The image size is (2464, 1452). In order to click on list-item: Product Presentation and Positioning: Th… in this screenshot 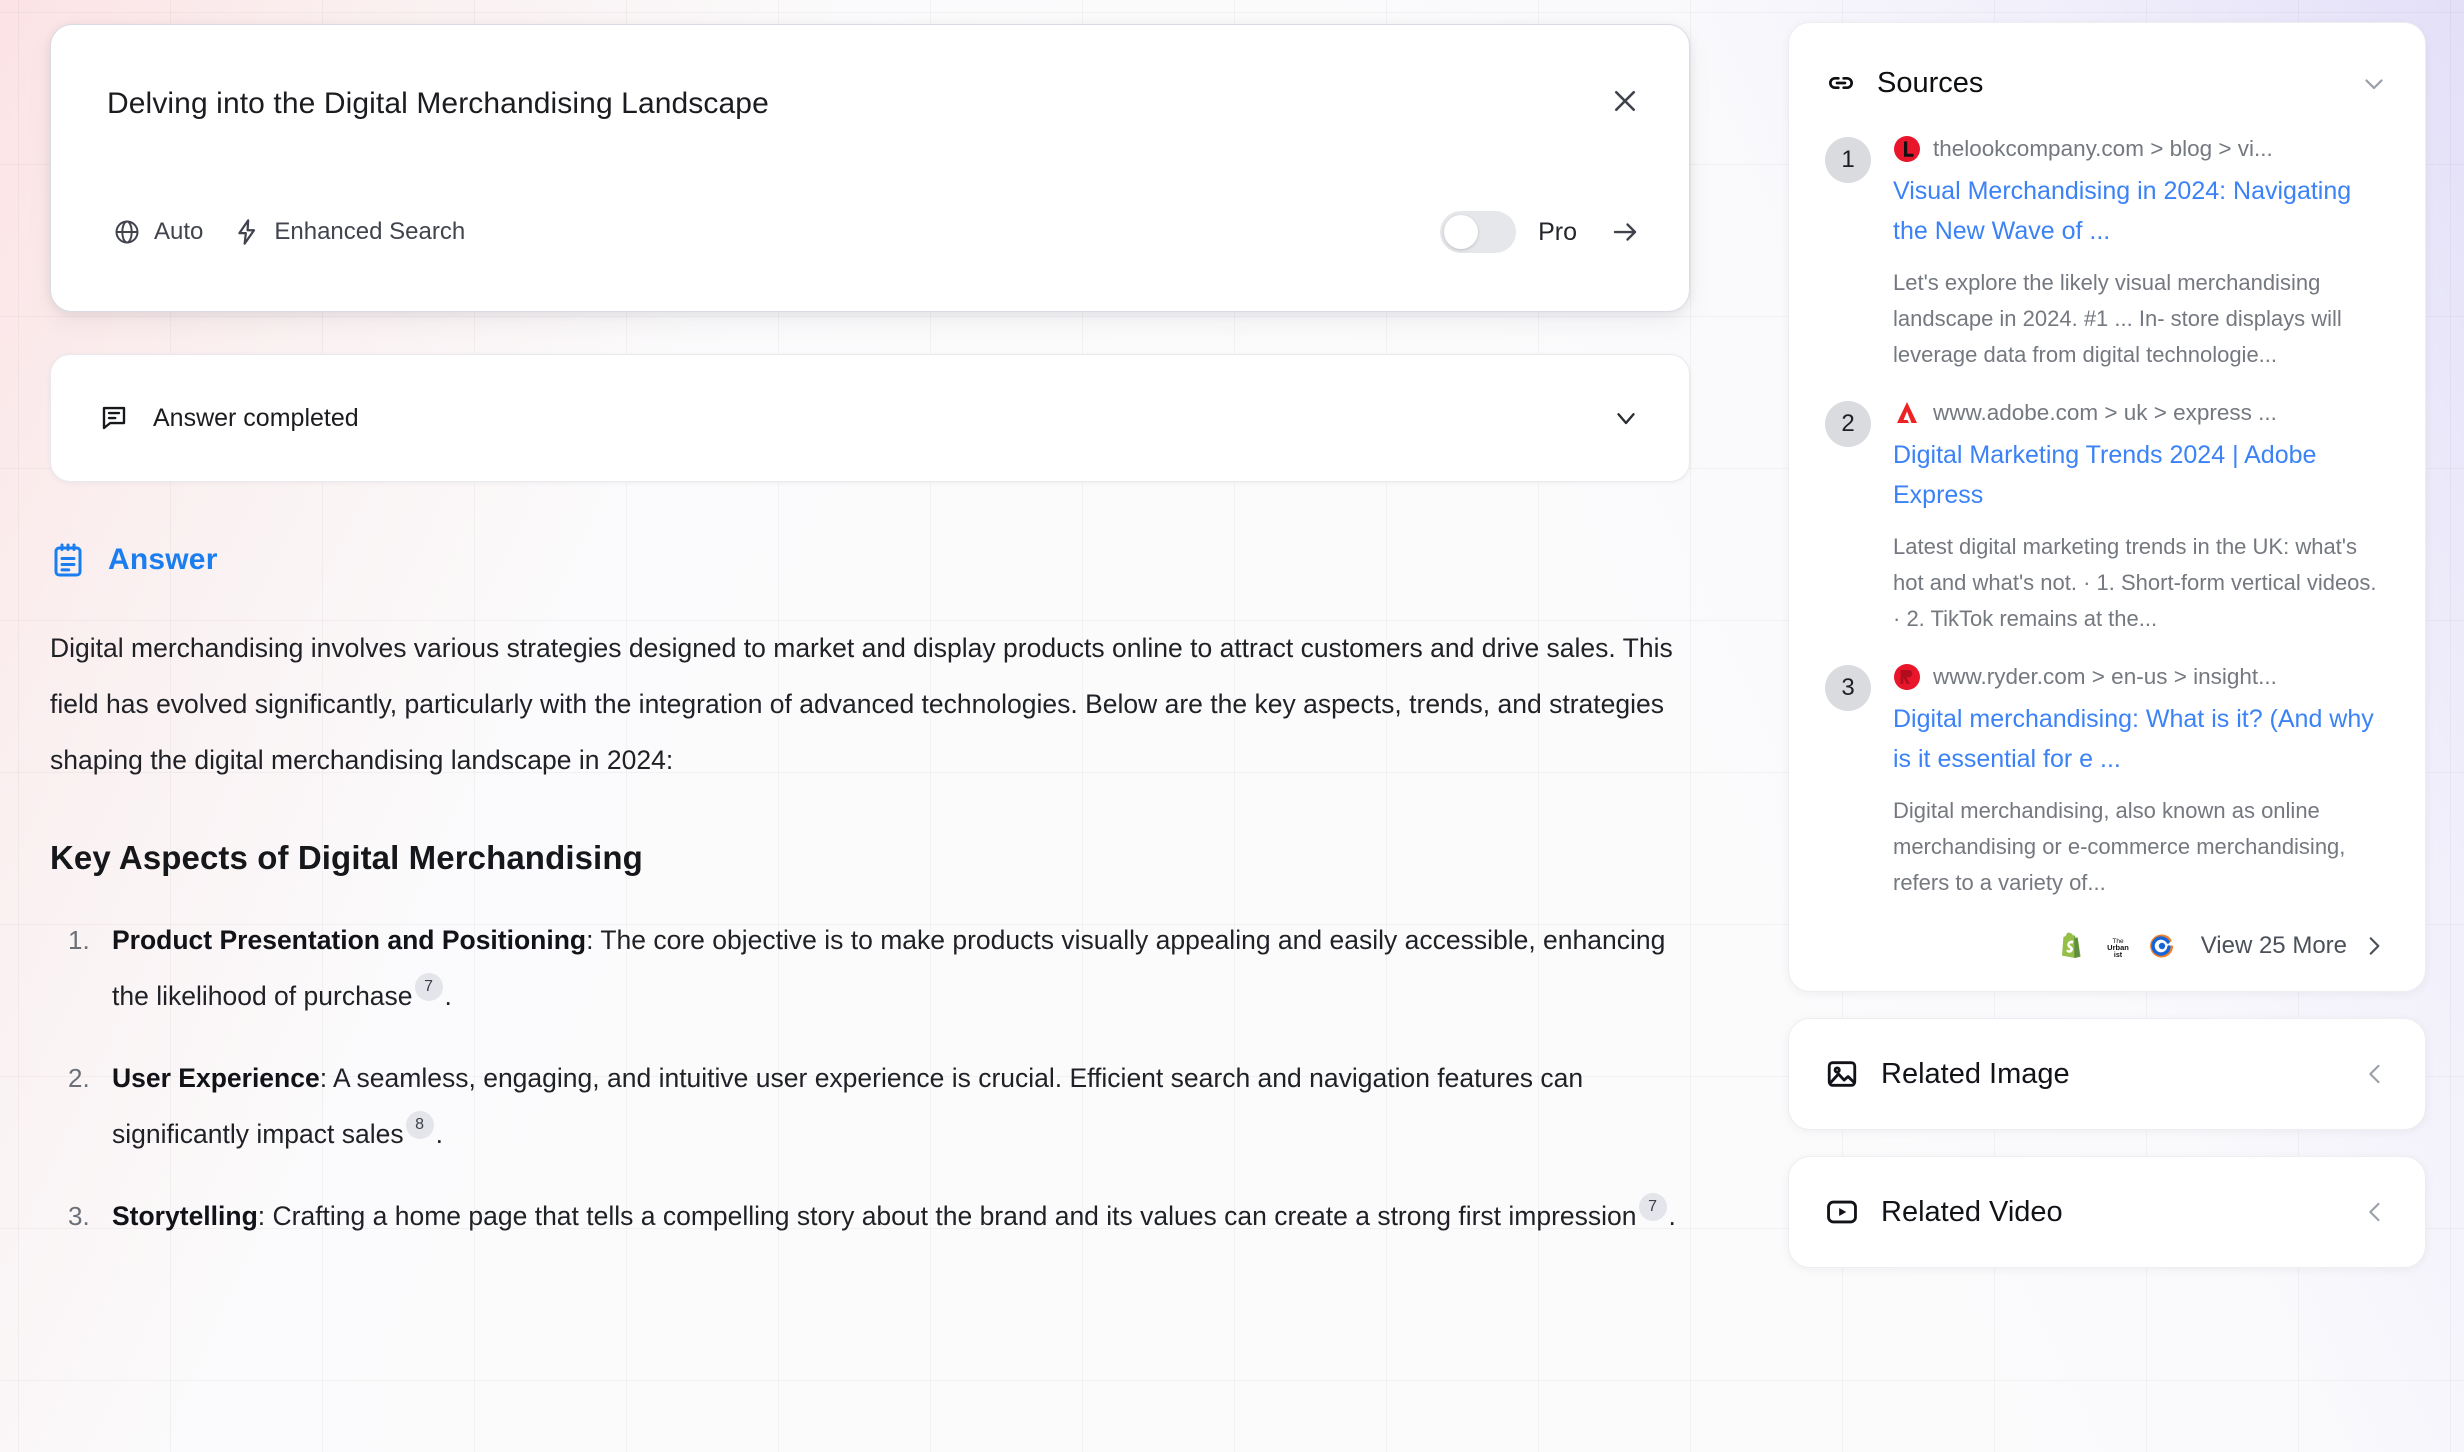, I will do `click(875, 968)`.